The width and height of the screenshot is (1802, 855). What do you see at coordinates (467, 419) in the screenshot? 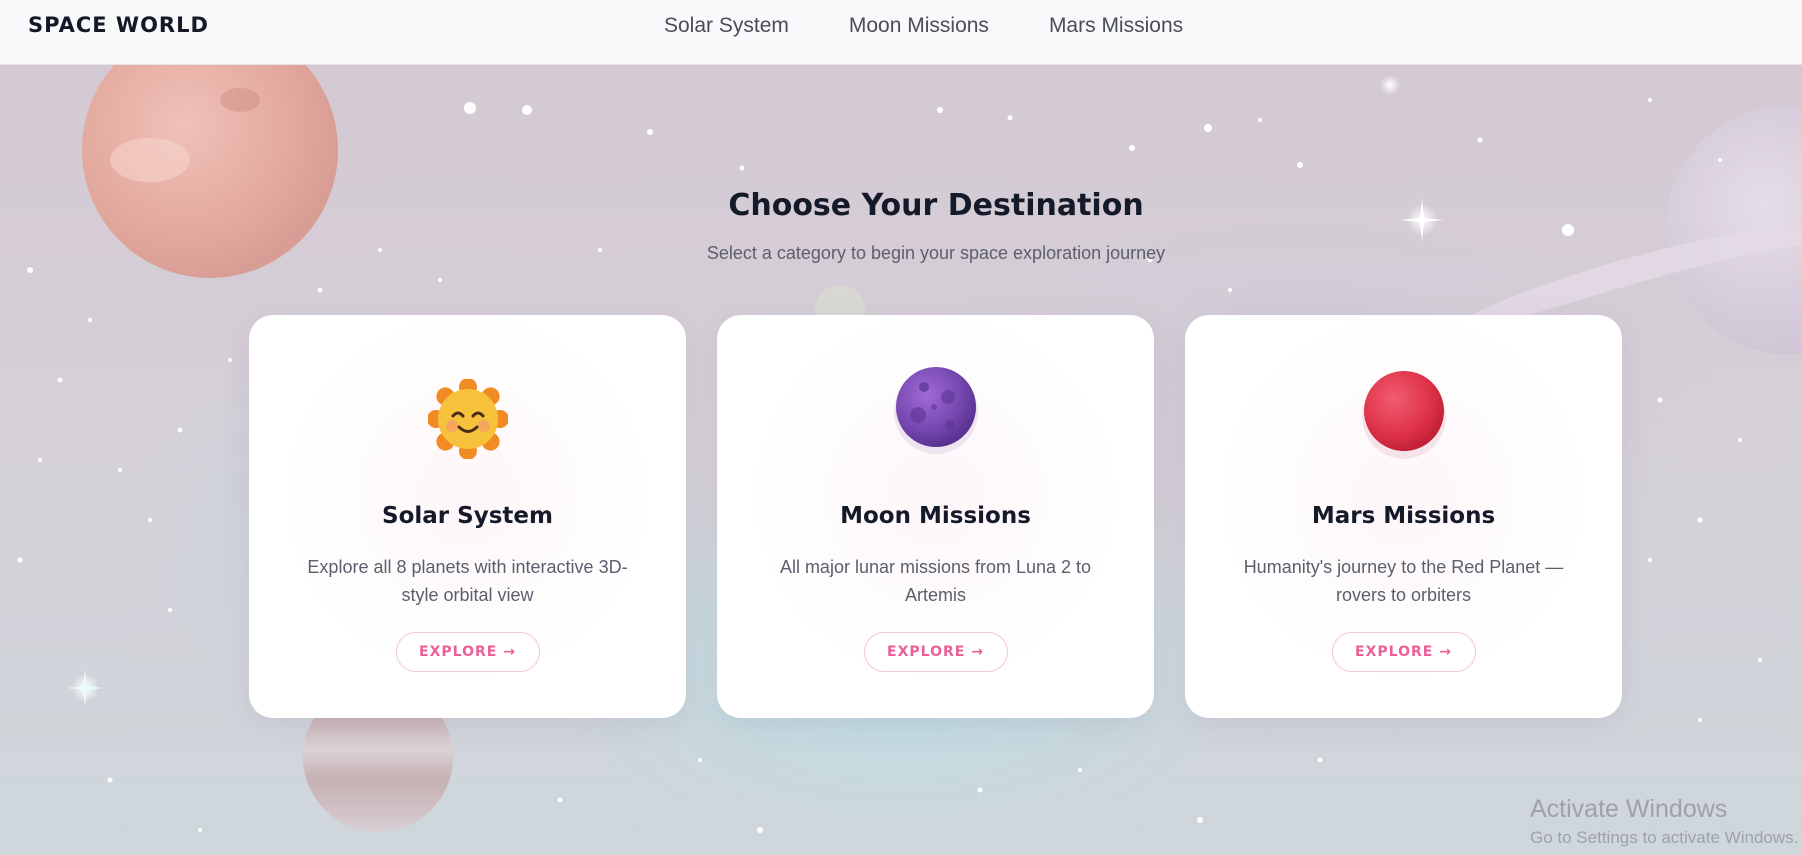
I see `smiling-sun-icon` at bounding box center [467, 419].